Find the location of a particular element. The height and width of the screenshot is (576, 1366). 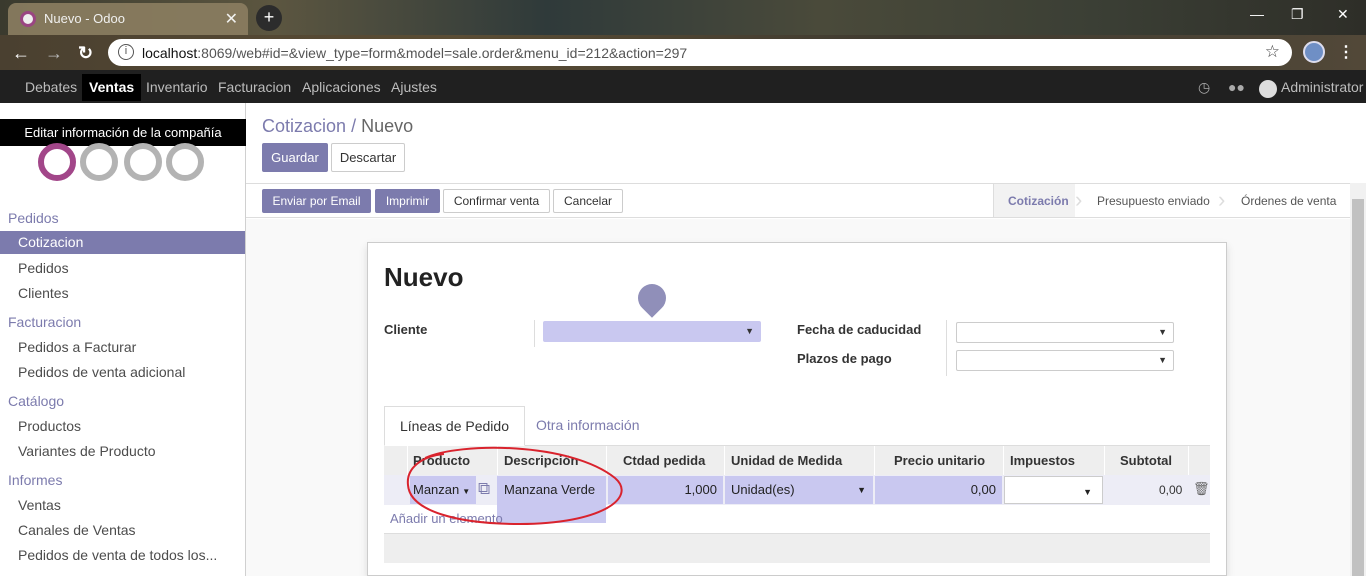

payment-terms-label: Plazos de pago is located at coordinates (844, 358).